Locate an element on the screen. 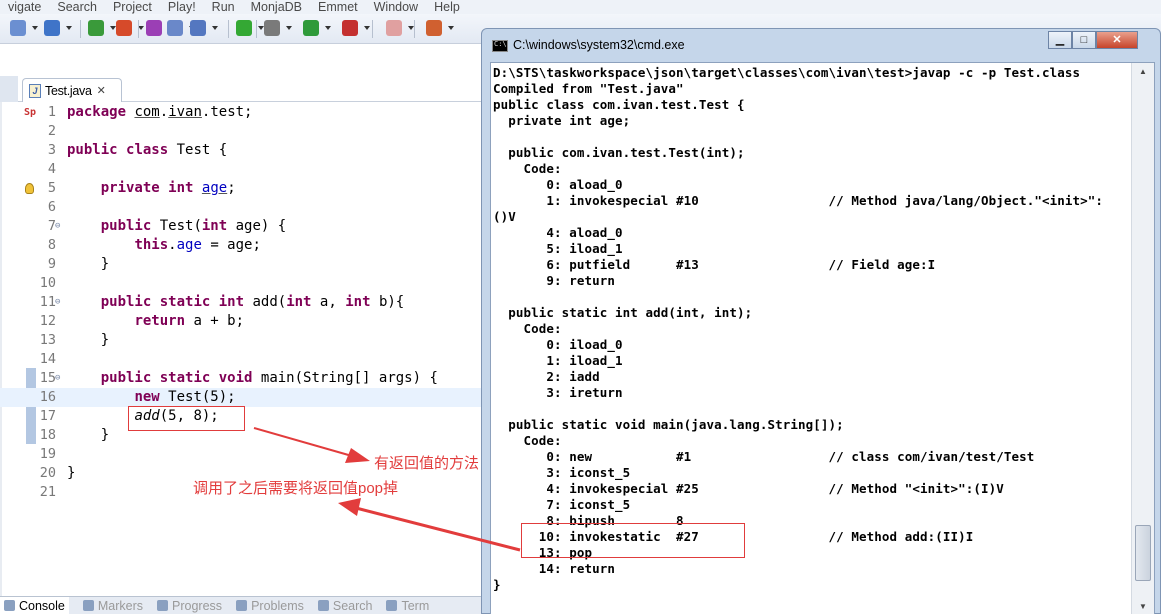 This screenshot has width=1161, height=614. line-number: 12 is located at coordinates (47, 321).